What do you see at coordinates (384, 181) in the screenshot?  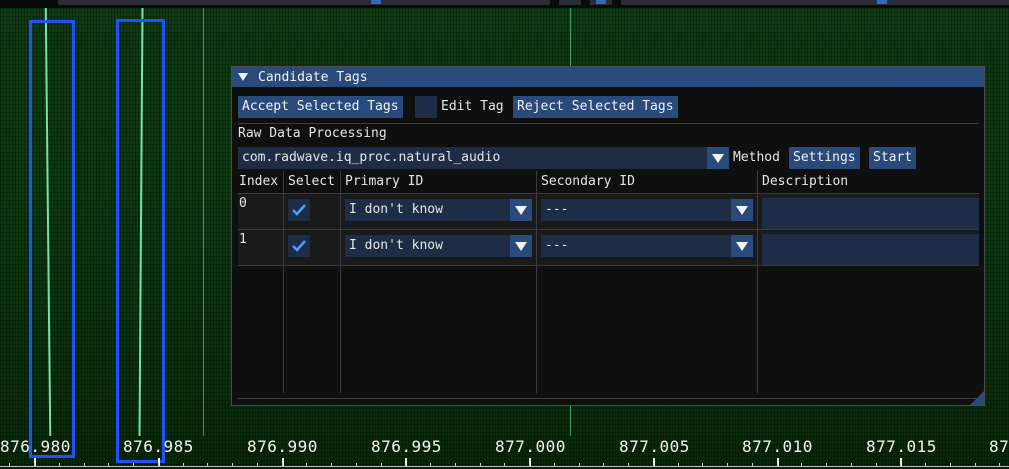 I see `header-primary-id: Primary ID` at bounding box center [384, 181].